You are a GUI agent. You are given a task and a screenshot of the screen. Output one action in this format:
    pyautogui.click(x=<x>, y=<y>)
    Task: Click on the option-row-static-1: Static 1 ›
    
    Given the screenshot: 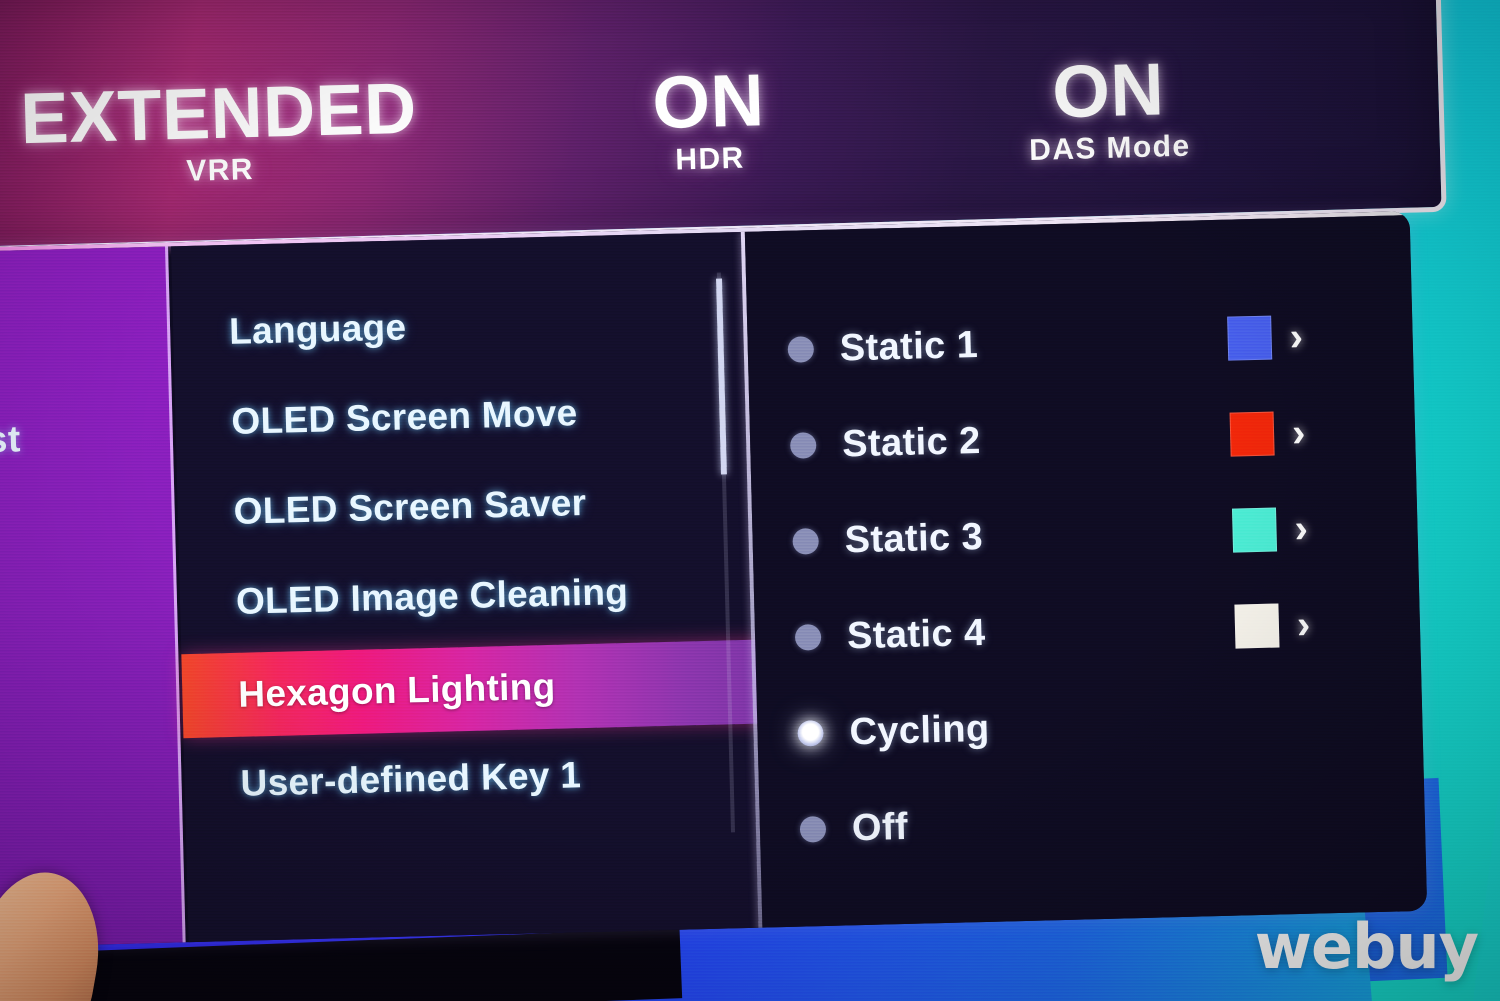 What is the action you would take?
    pyautogui.click(x=1080, y=342)
    